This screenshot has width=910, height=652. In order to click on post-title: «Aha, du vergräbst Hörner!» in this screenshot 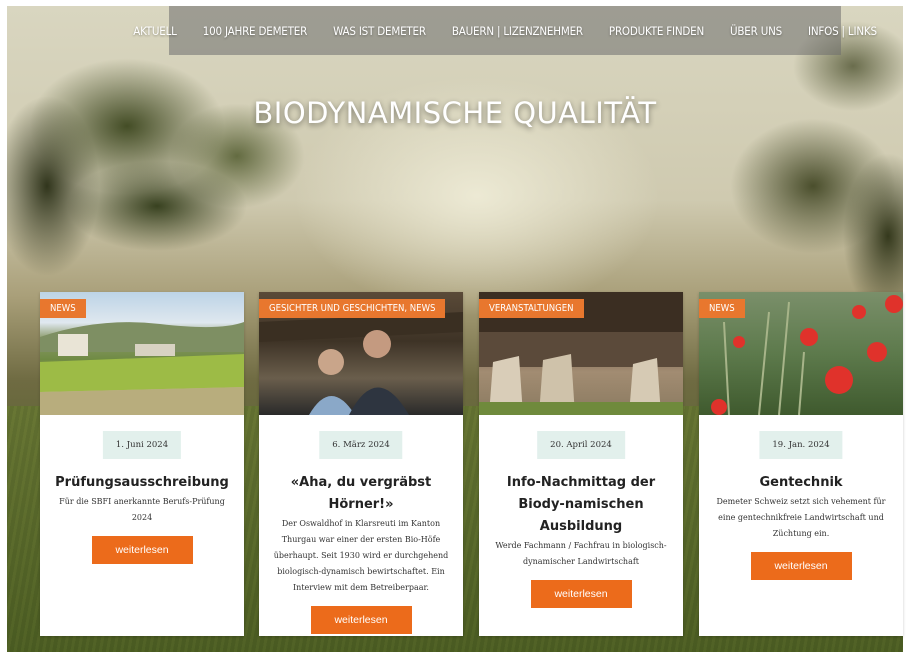, I will do `click(361, 494)`.